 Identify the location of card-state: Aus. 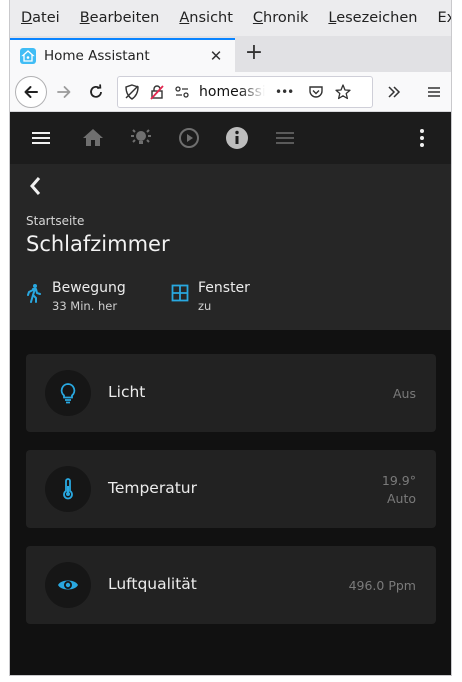
(404, 393).